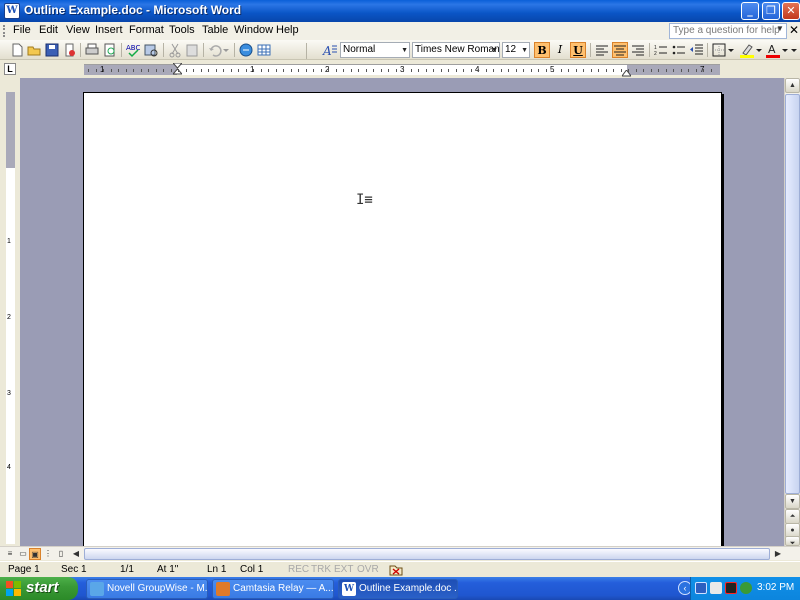  Describe the element at coordinates (22, 30) in the screenshot. I see `menu-file: File` at that location.